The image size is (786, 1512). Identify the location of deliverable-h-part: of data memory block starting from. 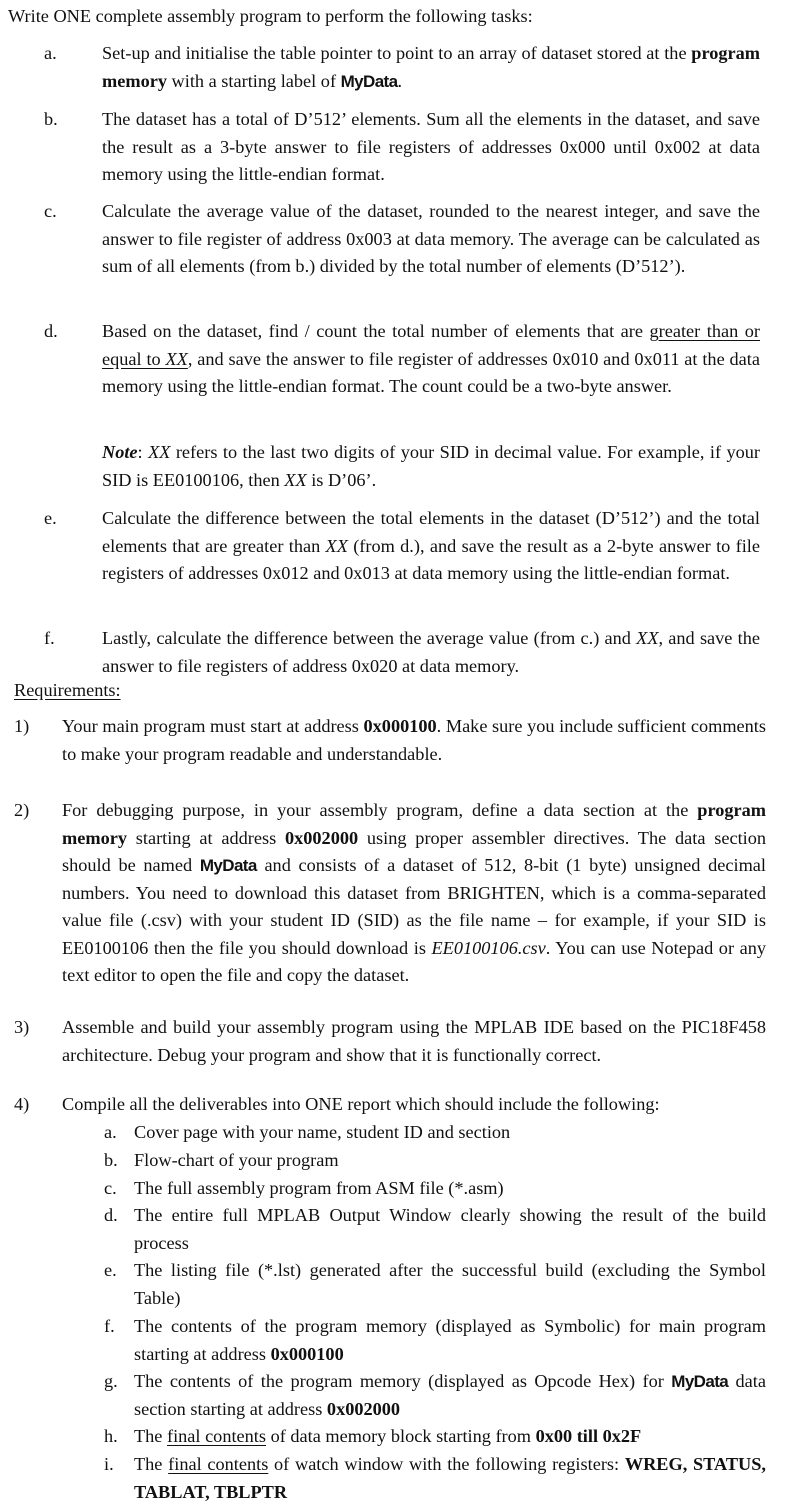
(401, 1436).